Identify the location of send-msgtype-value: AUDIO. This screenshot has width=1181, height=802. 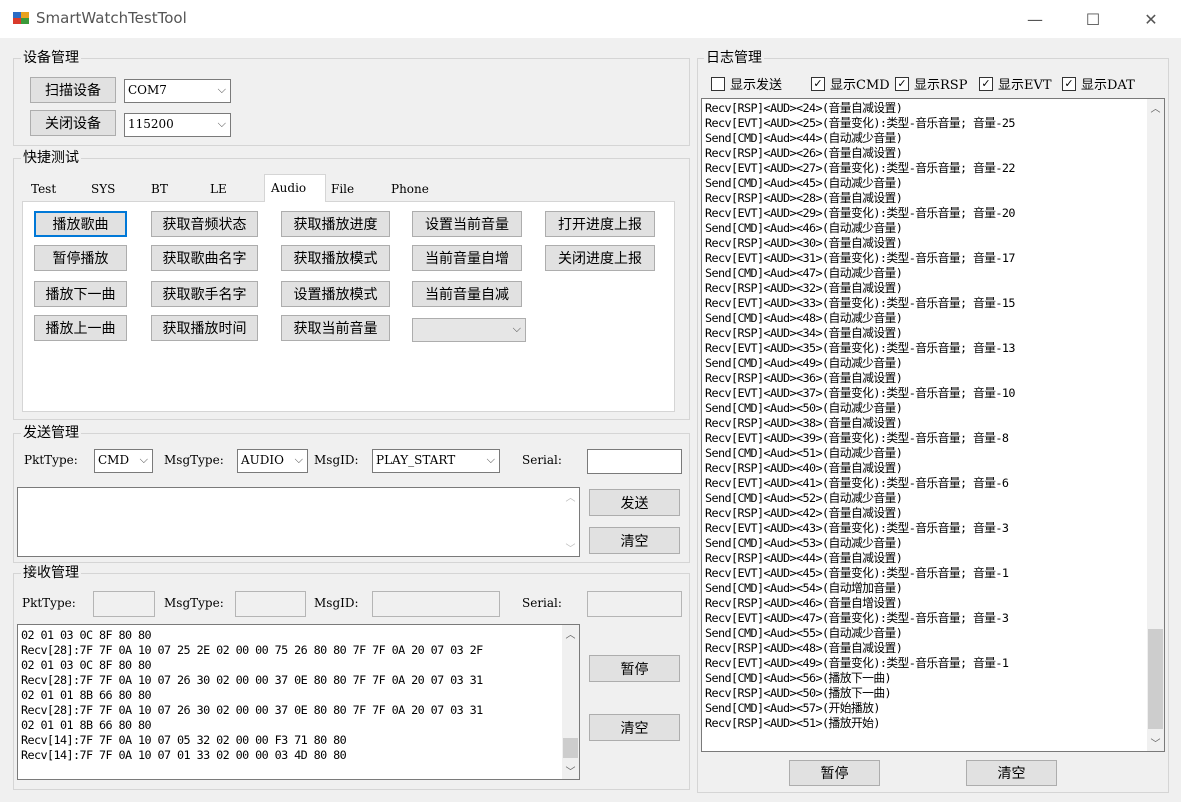
(262, 460).